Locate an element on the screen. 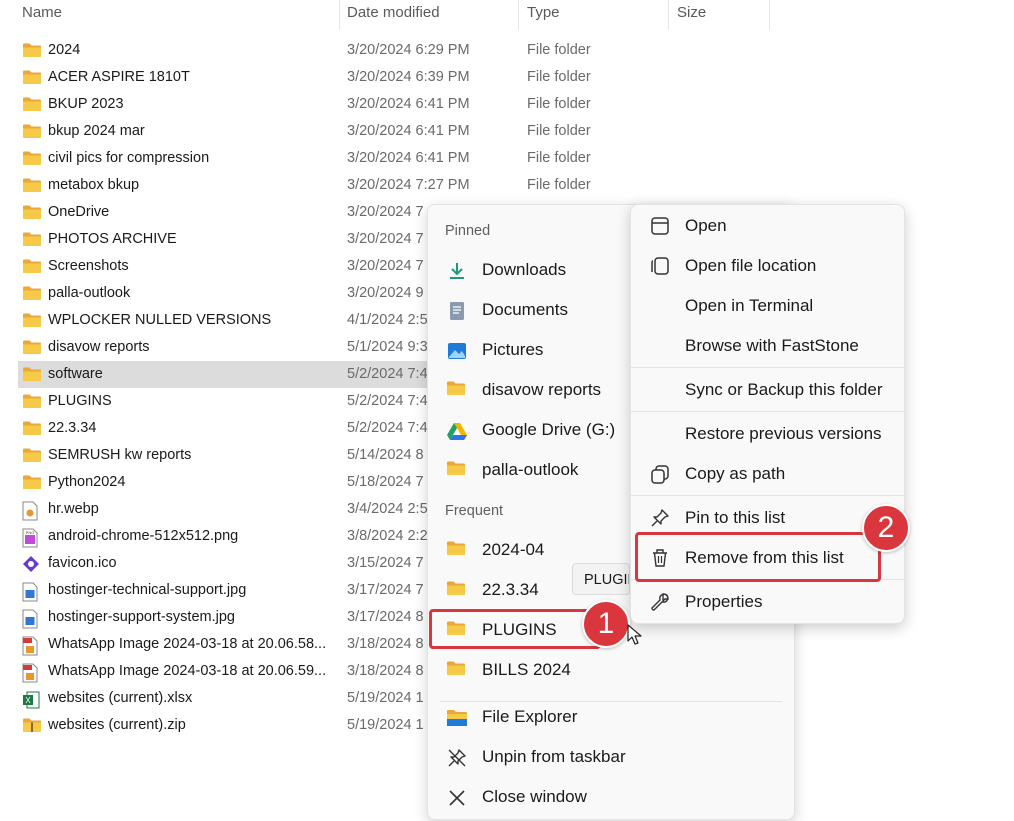  column-size-header: Size is located at coordinates (691, 13).